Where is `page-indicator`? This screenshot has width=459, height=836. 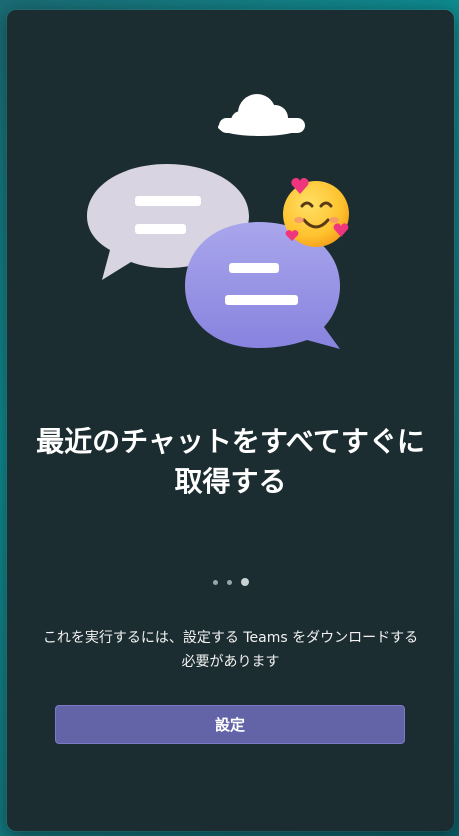
page-indicator is located at coordinates (230, 582).